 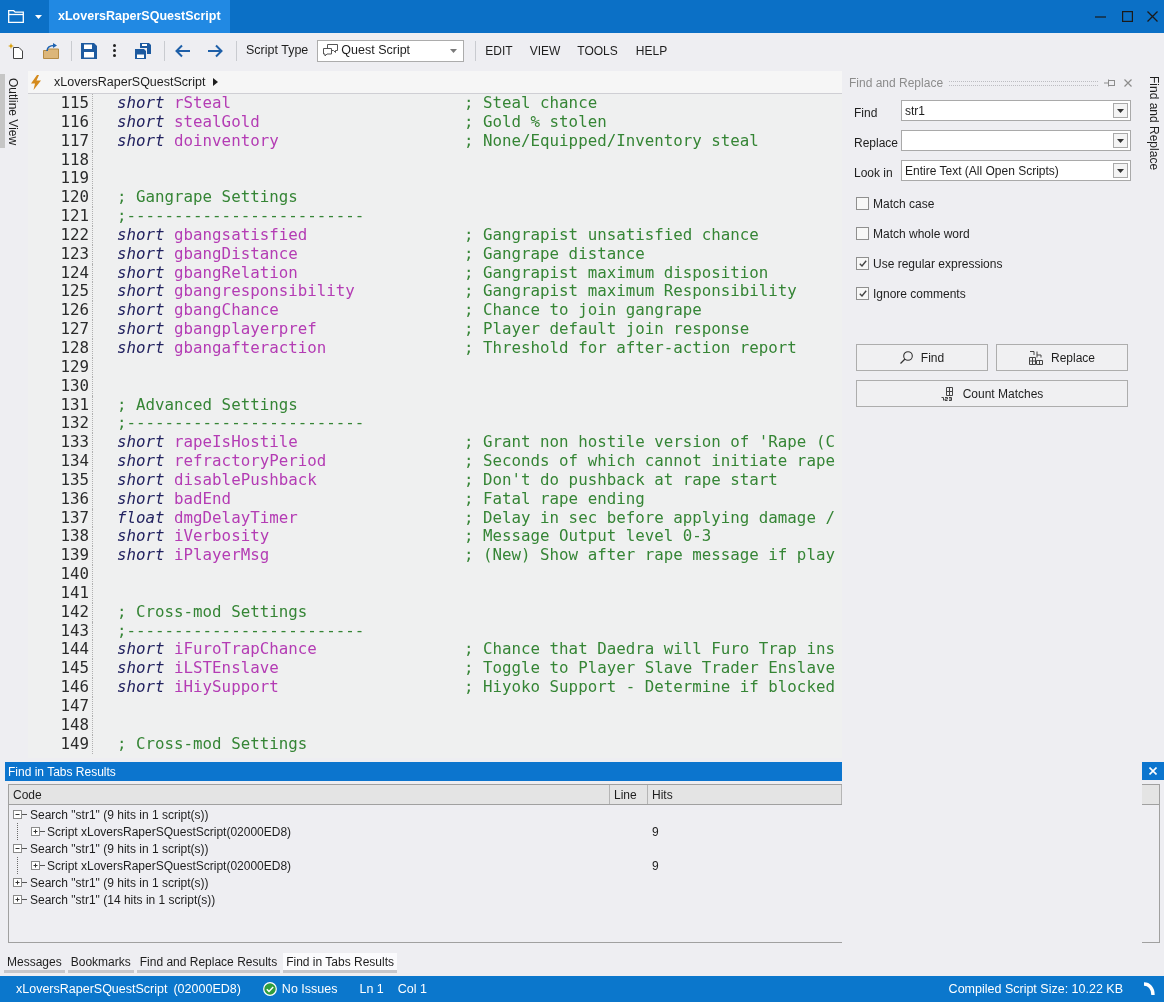 I want to click on code-keyword: float, so click(x=141, y=518).